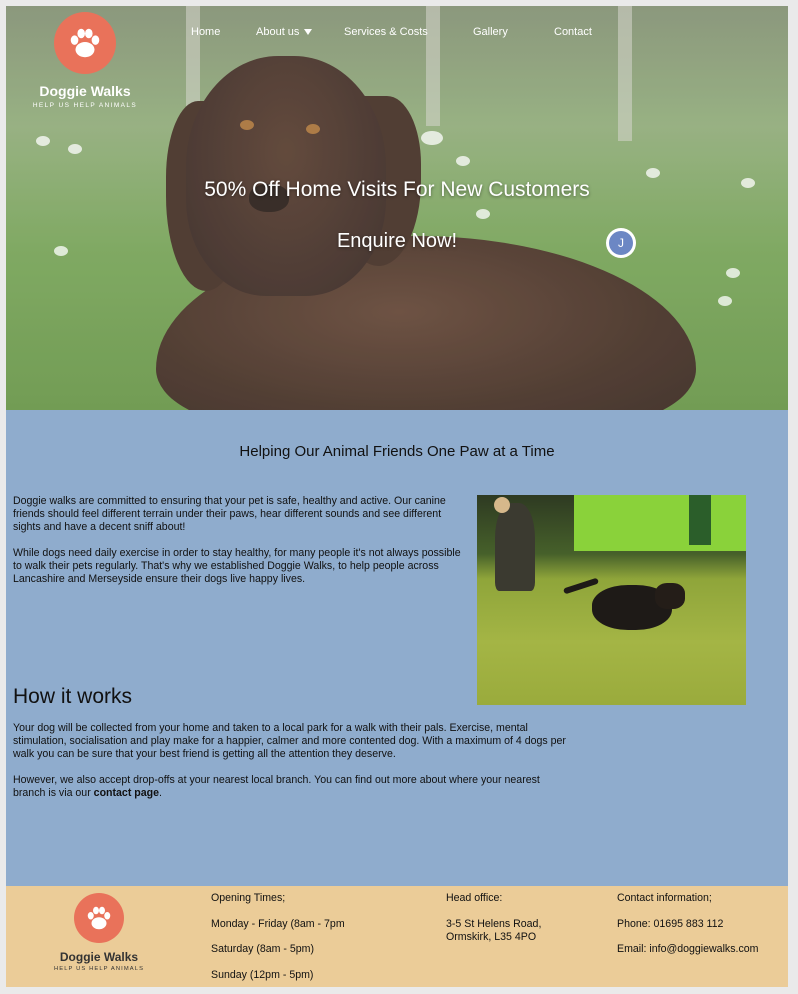 Image resolution: width=798 pixels, height=994 pixels. Describe the element at coordinates (263, 949) in the screenshot. I see `opening-times-saturday: Saturday (8am - 5pm)` at that location.